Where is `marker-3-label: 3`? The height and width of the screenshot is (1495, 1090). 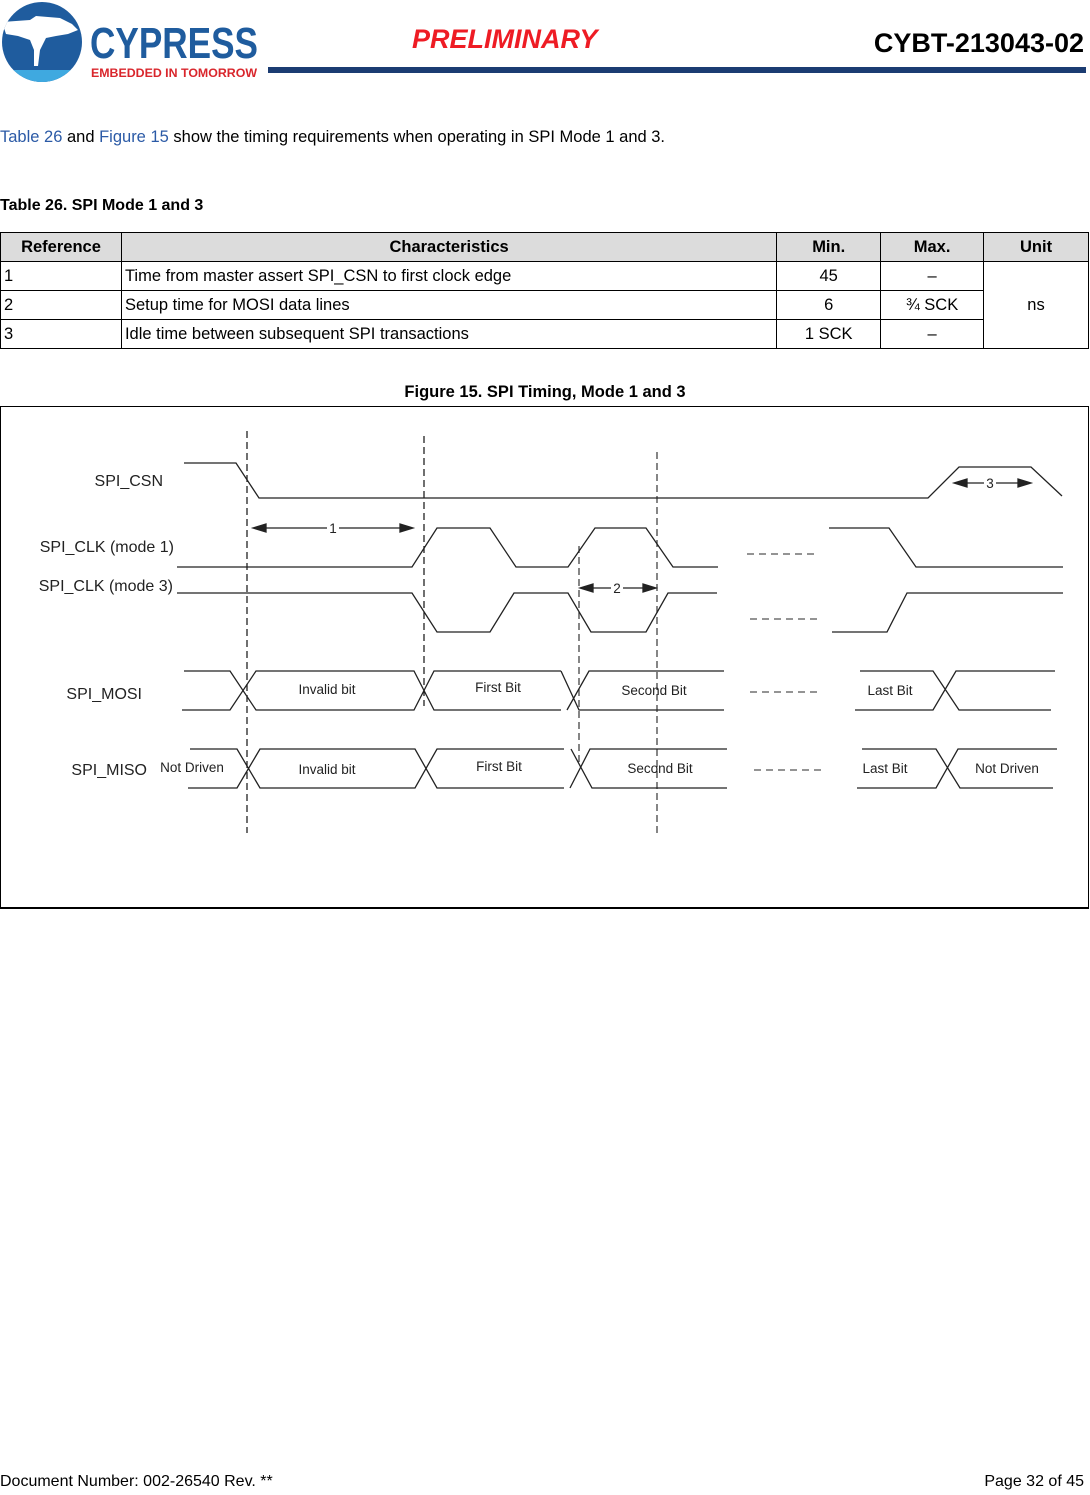
marker-3-label: 3 is located at coordinates (990, 483).